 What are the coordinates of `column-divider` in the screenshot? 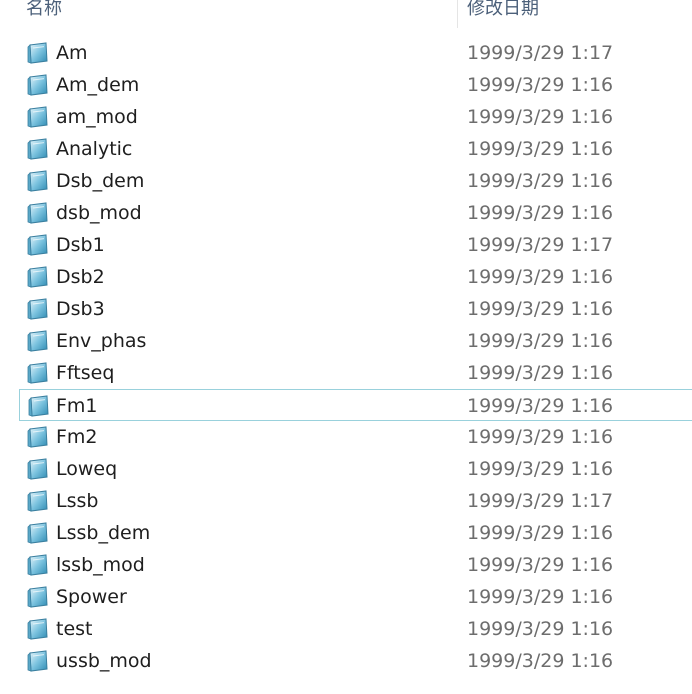 It's located at (457, 14).